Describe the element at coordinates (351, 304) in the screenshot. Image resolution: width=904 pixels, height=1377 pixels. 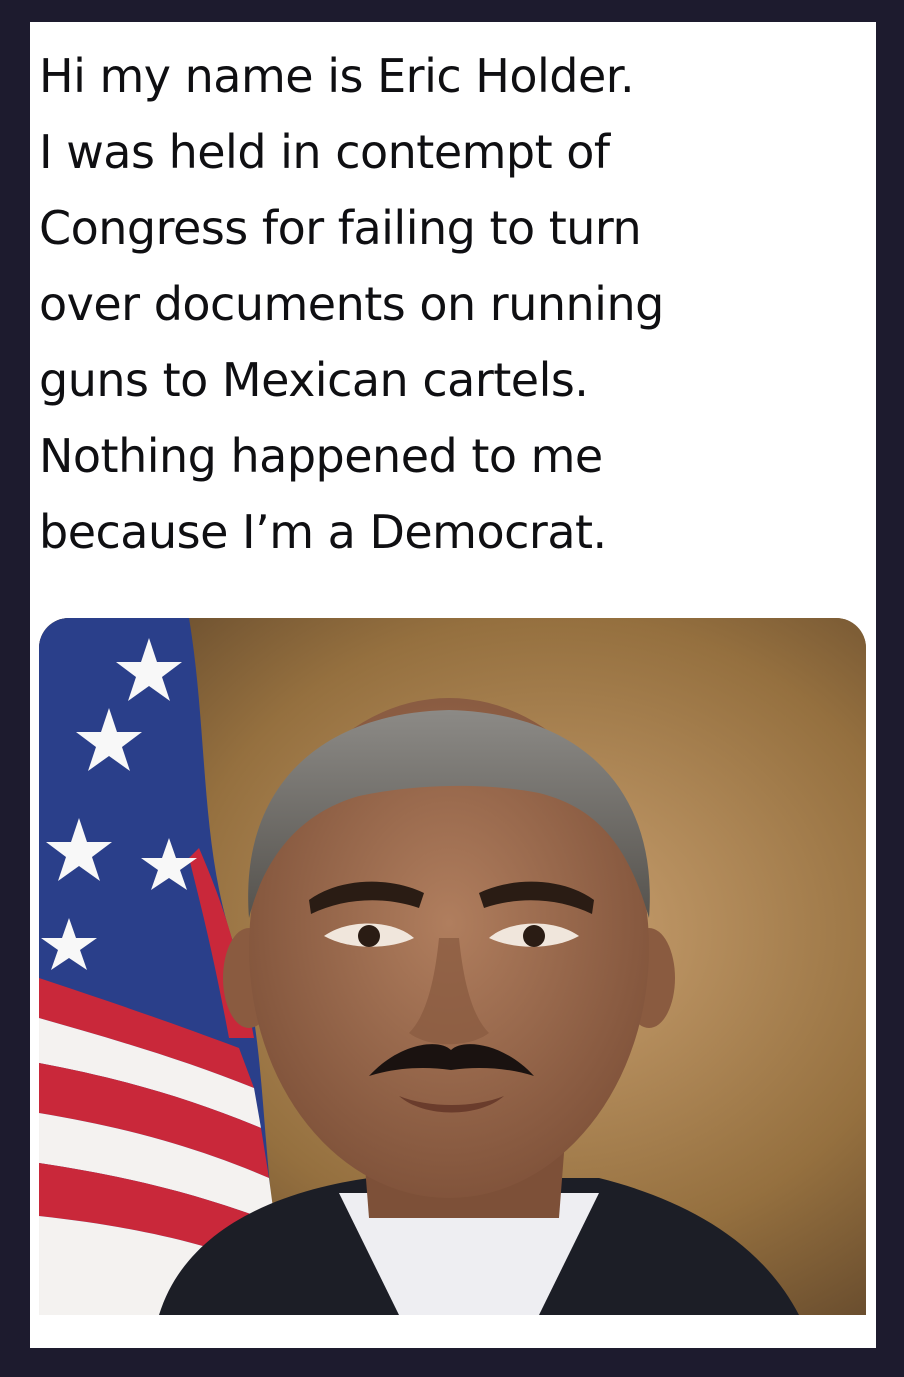
I see `post-text-line: over documents on running` at that location.